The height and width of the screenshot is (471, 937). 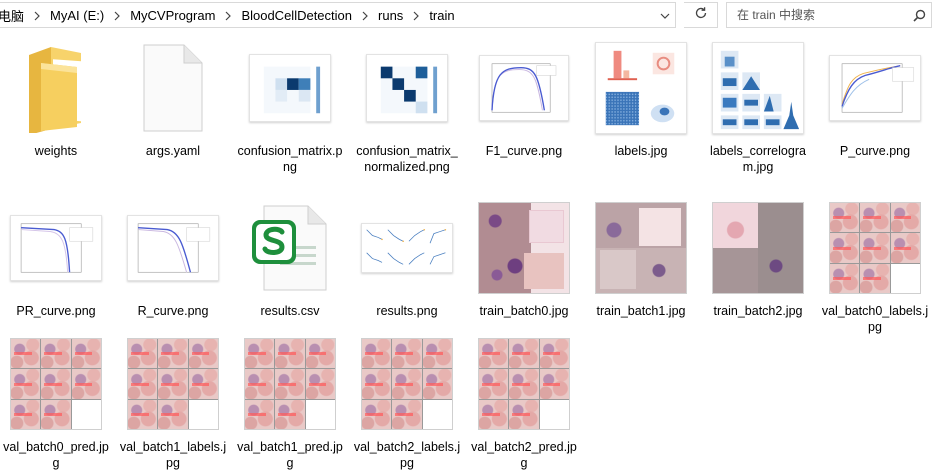 I want to click on file-name: P_curve.png, so click(x=875, y=151).